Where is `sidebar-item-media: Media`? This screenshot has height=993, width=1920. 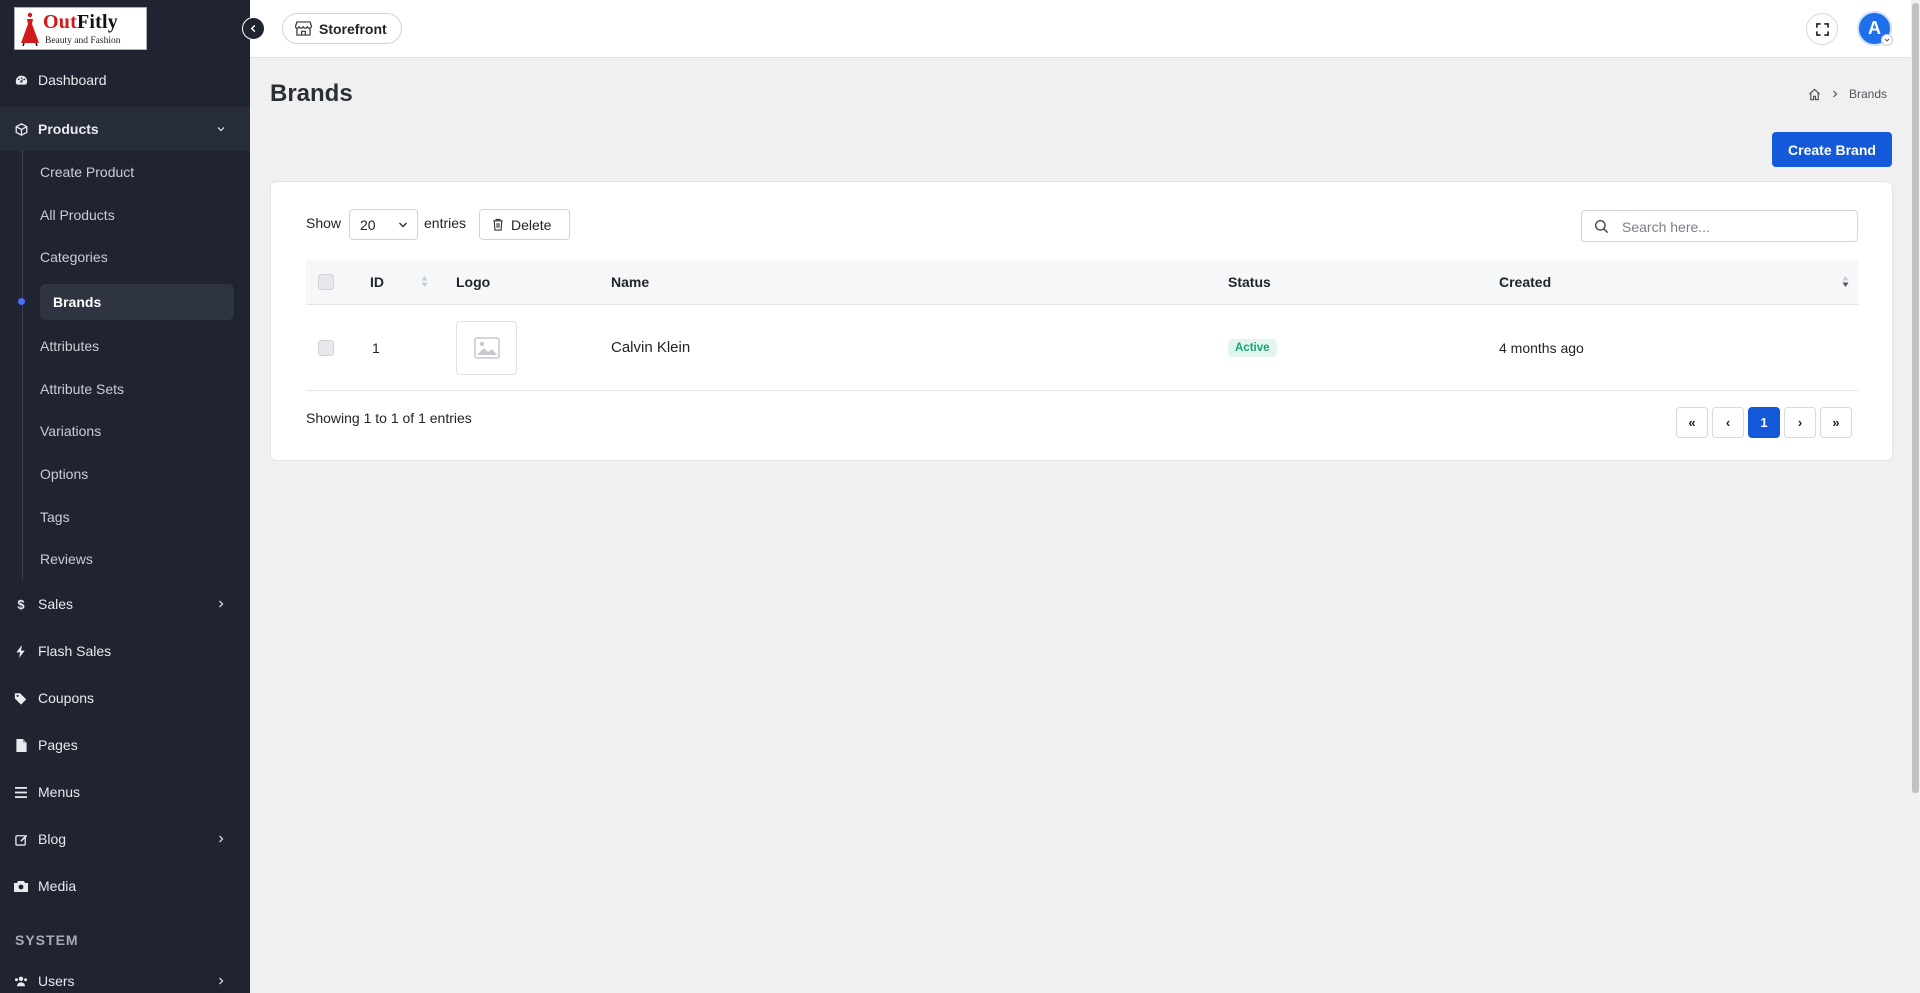
sidebar-item-media: Media is located at coordinates (125, 886).